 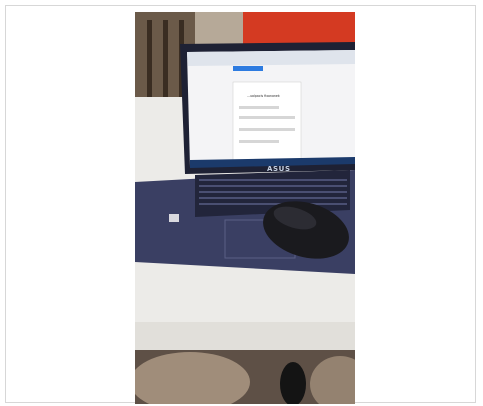 What do you see at coordinates (293, 383) in the screenshot?
I see `shoe` at bounding box center [293, 383].